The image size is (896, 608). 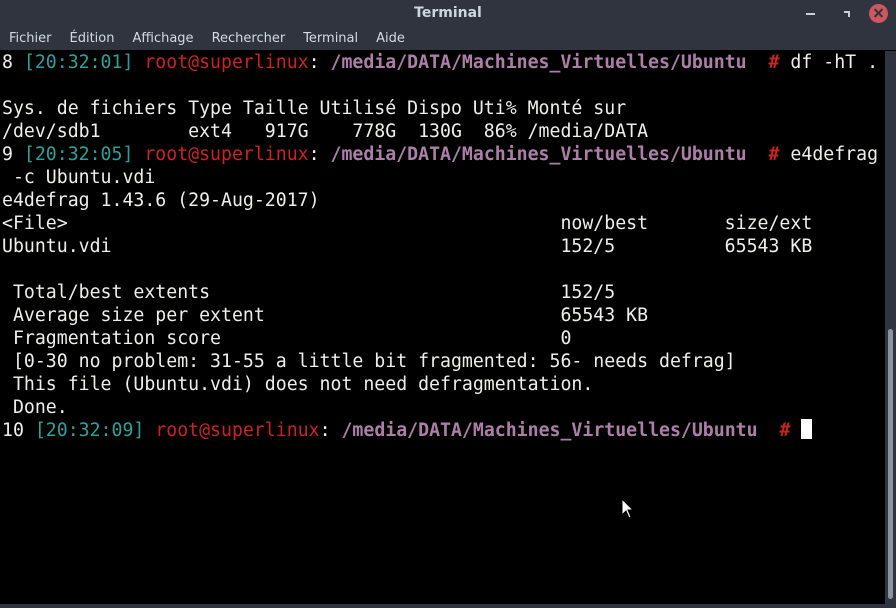 I want to click on stat-line: Total/best extents 152/5, so click(x=309, y=292).